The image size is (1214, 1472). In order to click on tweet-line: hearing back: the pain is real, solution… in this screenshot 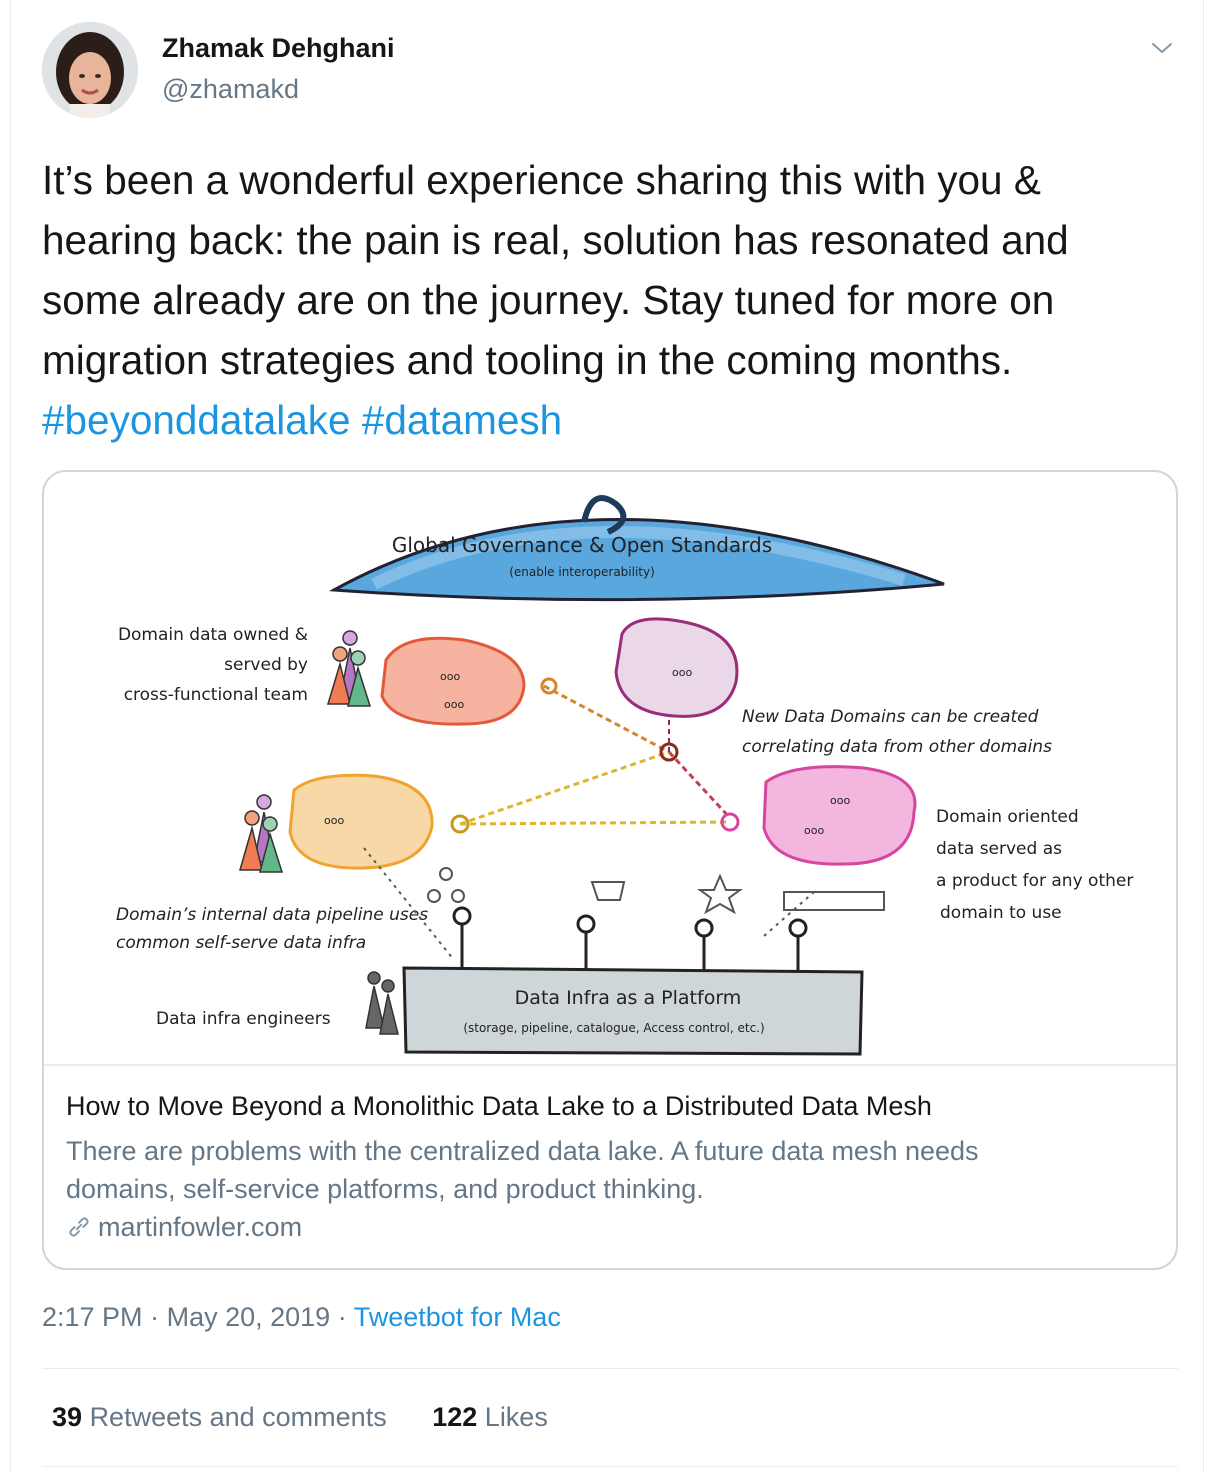, I will do `click(555, 240)`.